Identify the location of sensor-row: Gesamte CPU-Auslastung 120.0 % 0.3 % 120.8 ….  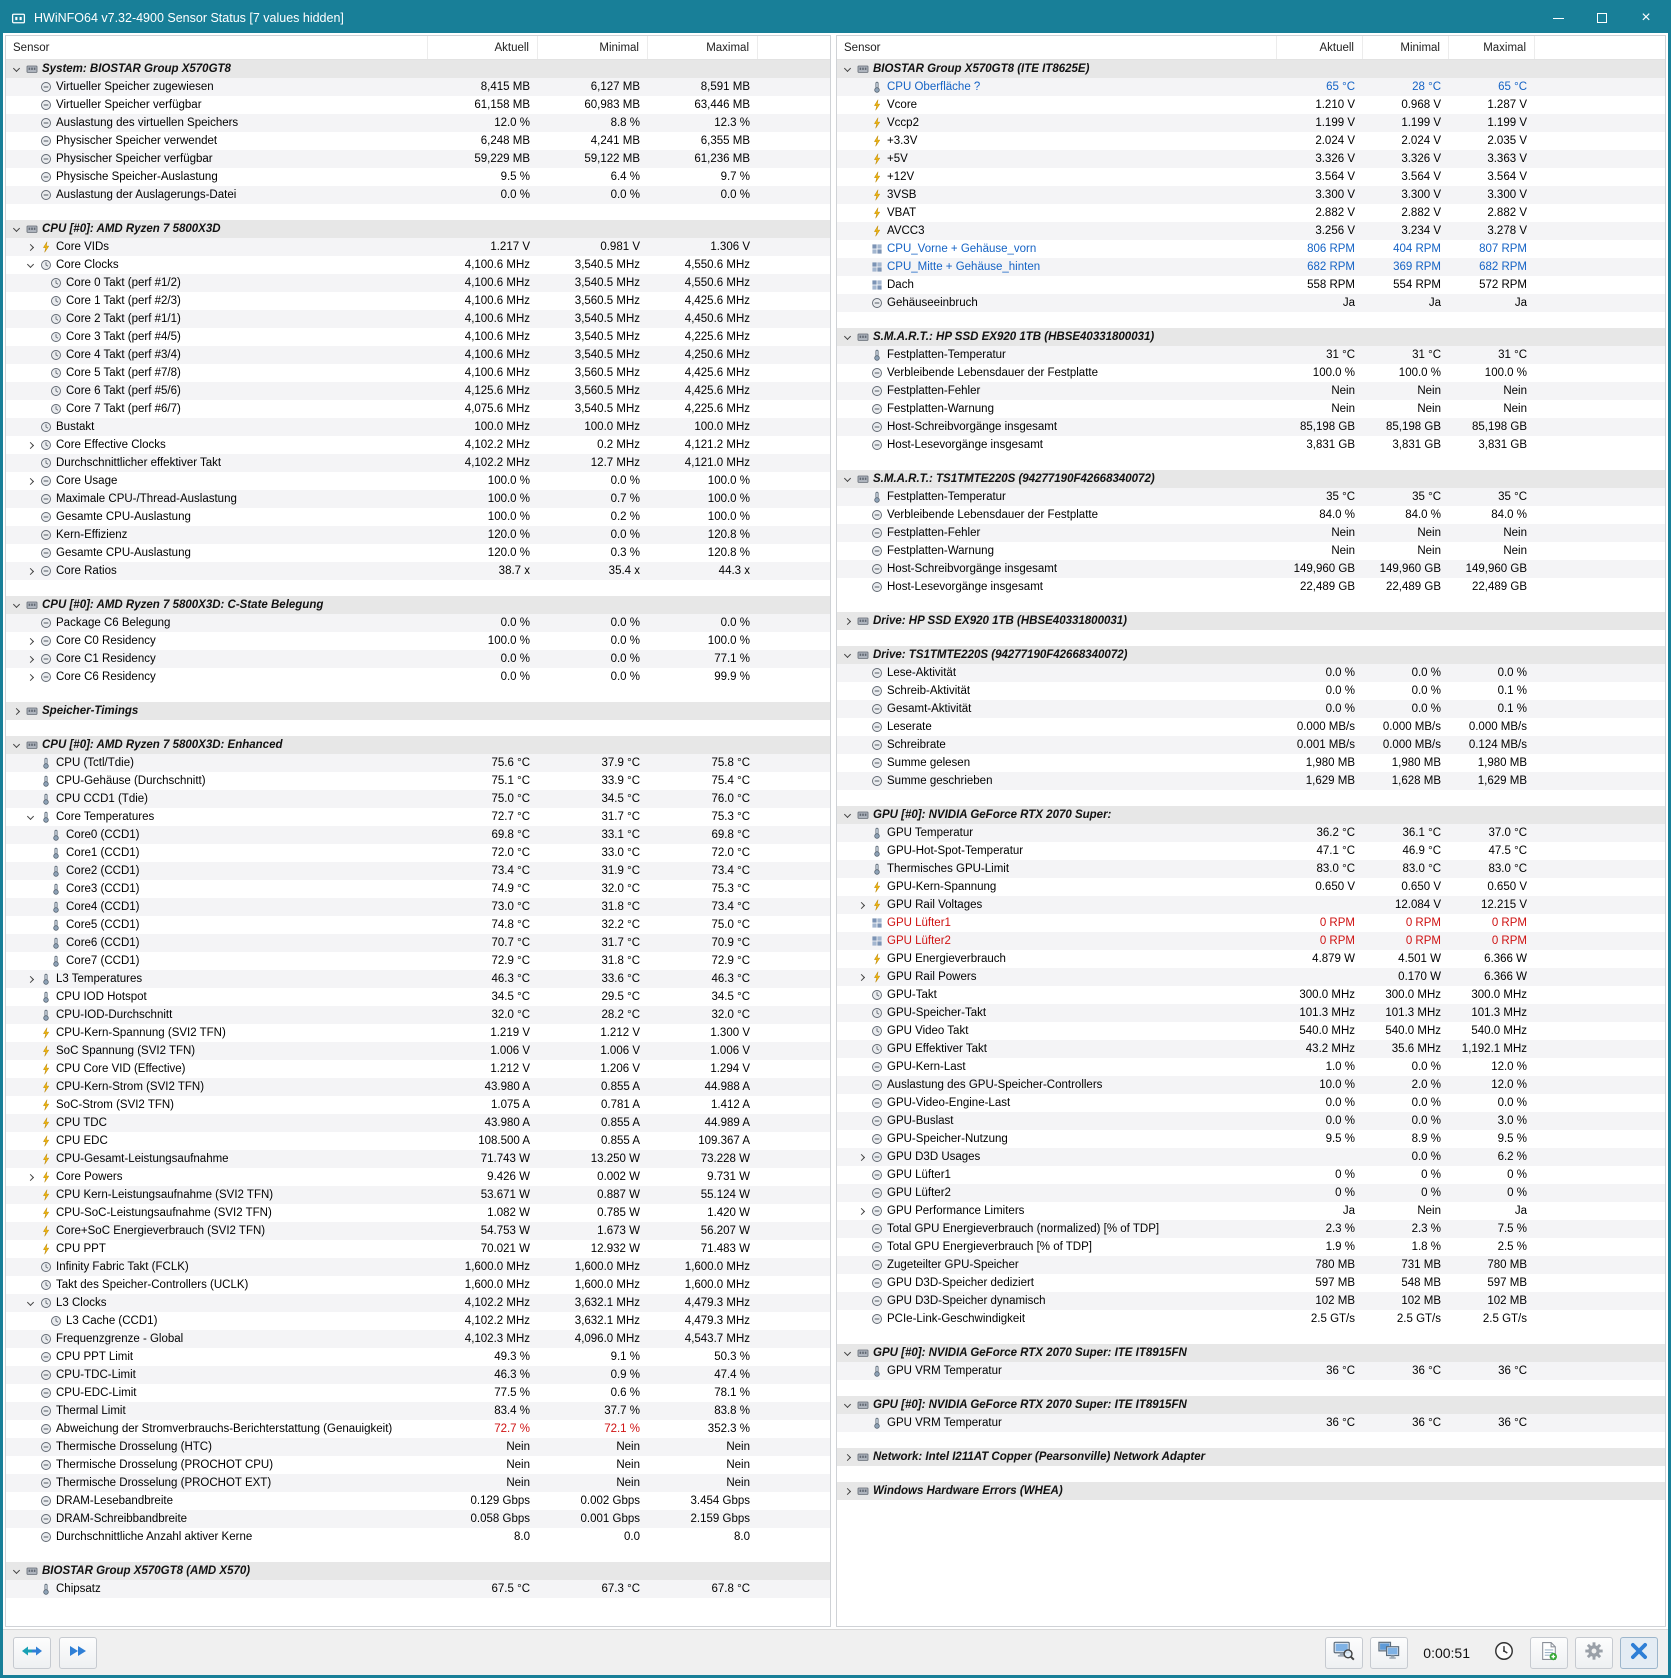
(418, 553).